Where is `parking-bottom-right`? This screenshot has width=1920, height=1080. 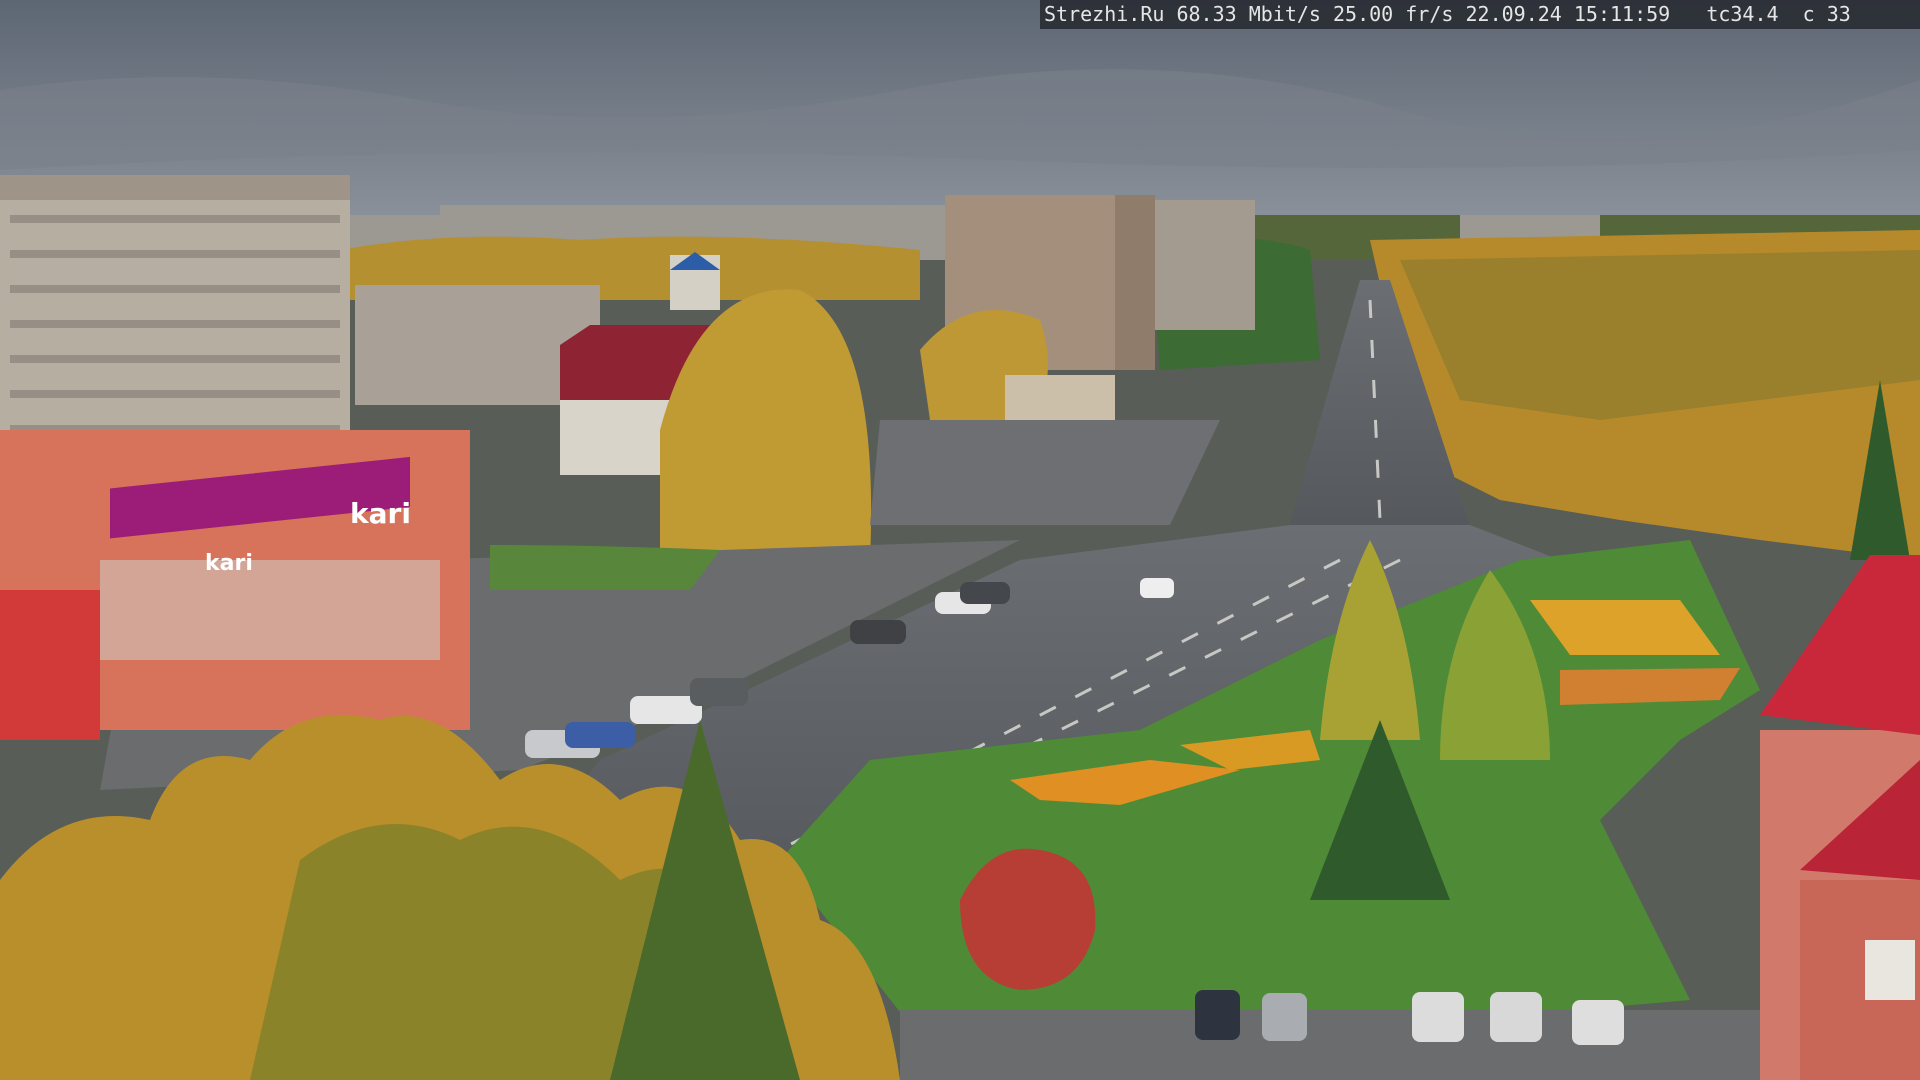 parking-bottom-right is located at coordinates (1330, 1045).